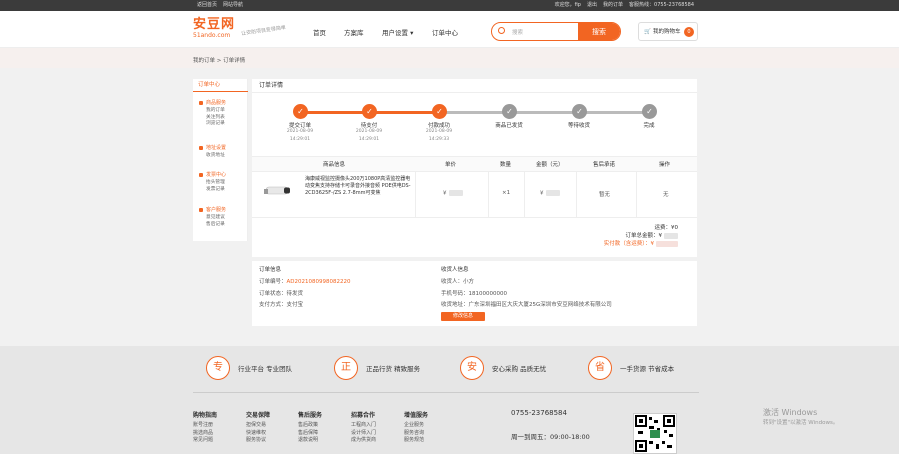  Describe the element at coordinates (801, 423) in the screenshot. I see `watermark-line2: 转到"设置"以激活 Windows。` at that location.